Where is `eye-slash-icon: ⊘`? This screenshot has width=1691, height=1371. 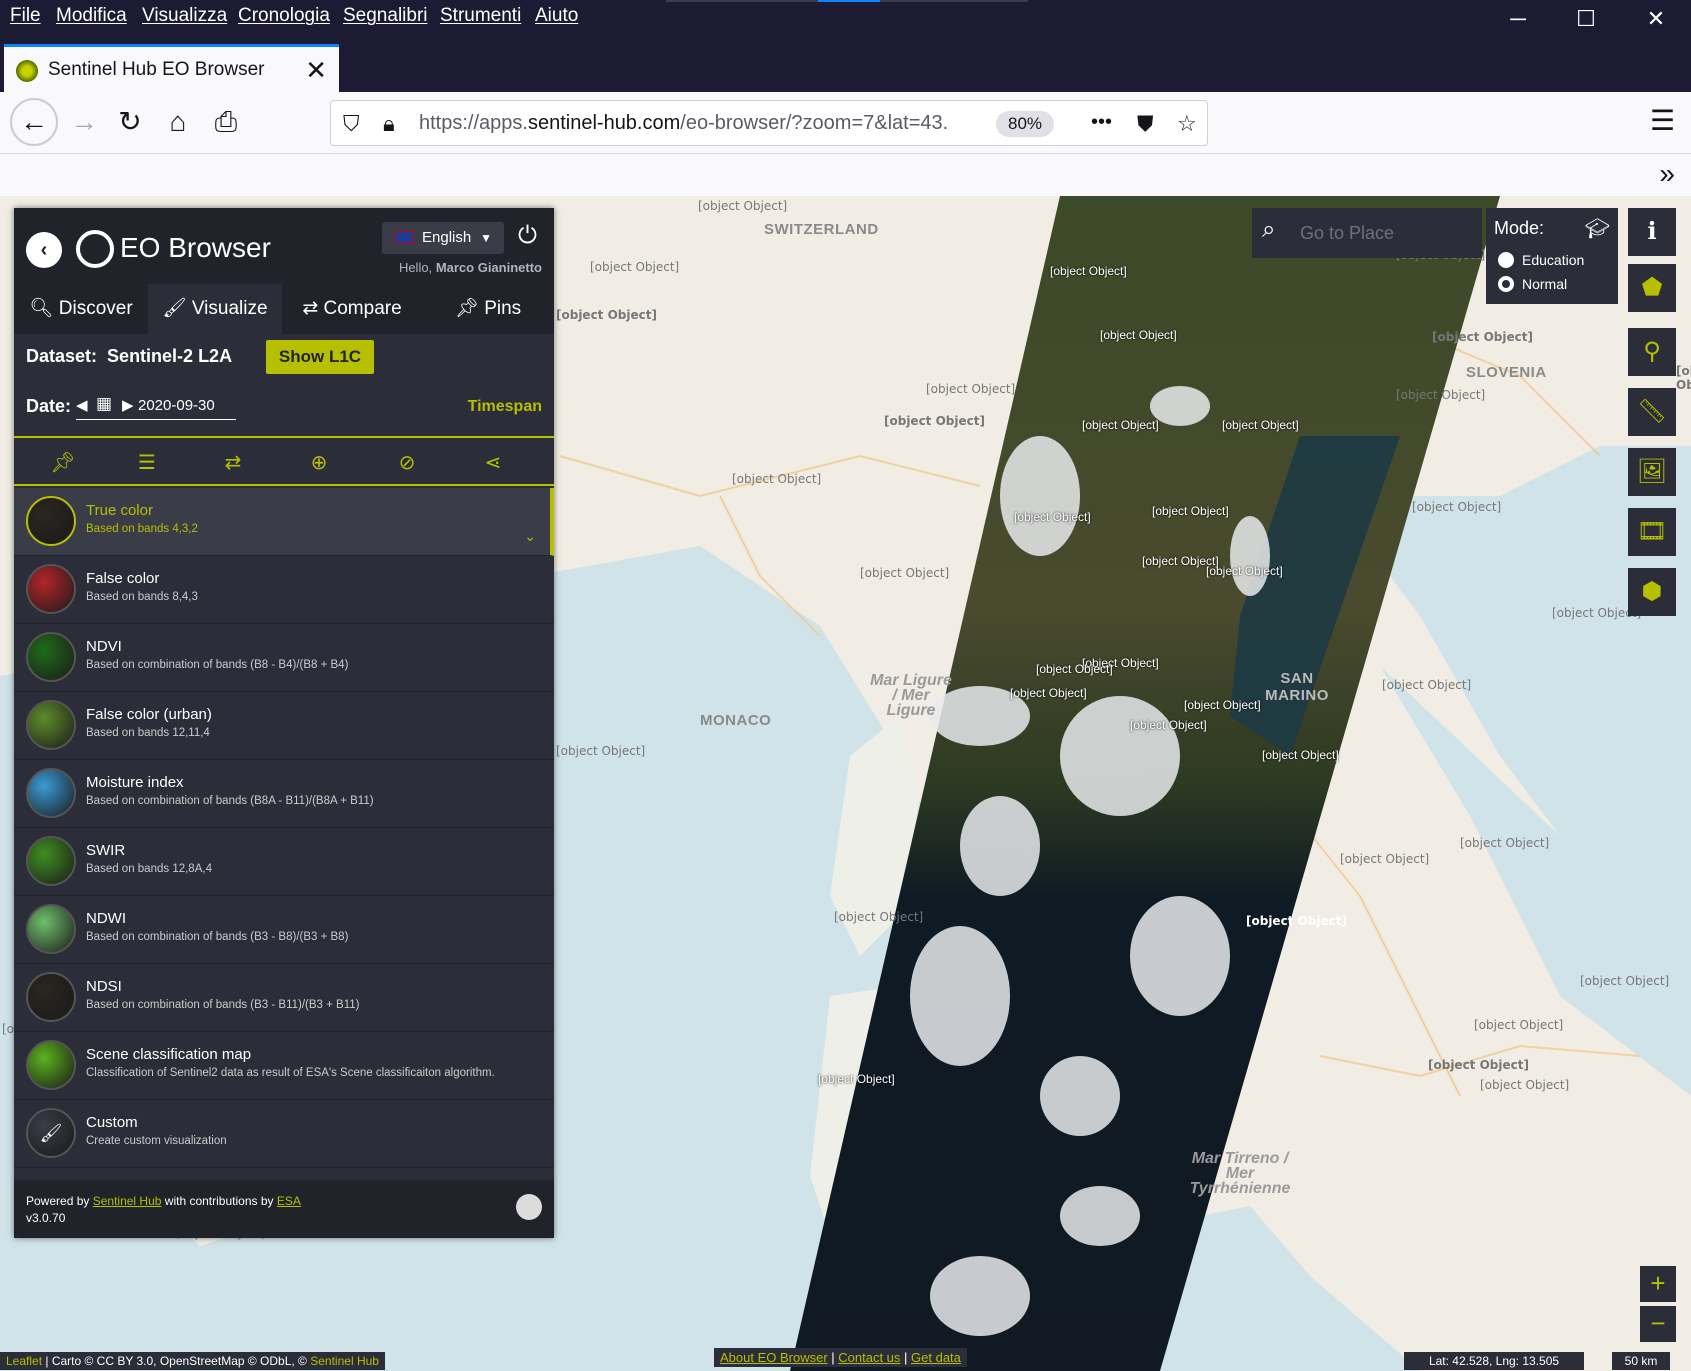
eye-slash-icon: ⊘ is located at coordinates (407, 463).